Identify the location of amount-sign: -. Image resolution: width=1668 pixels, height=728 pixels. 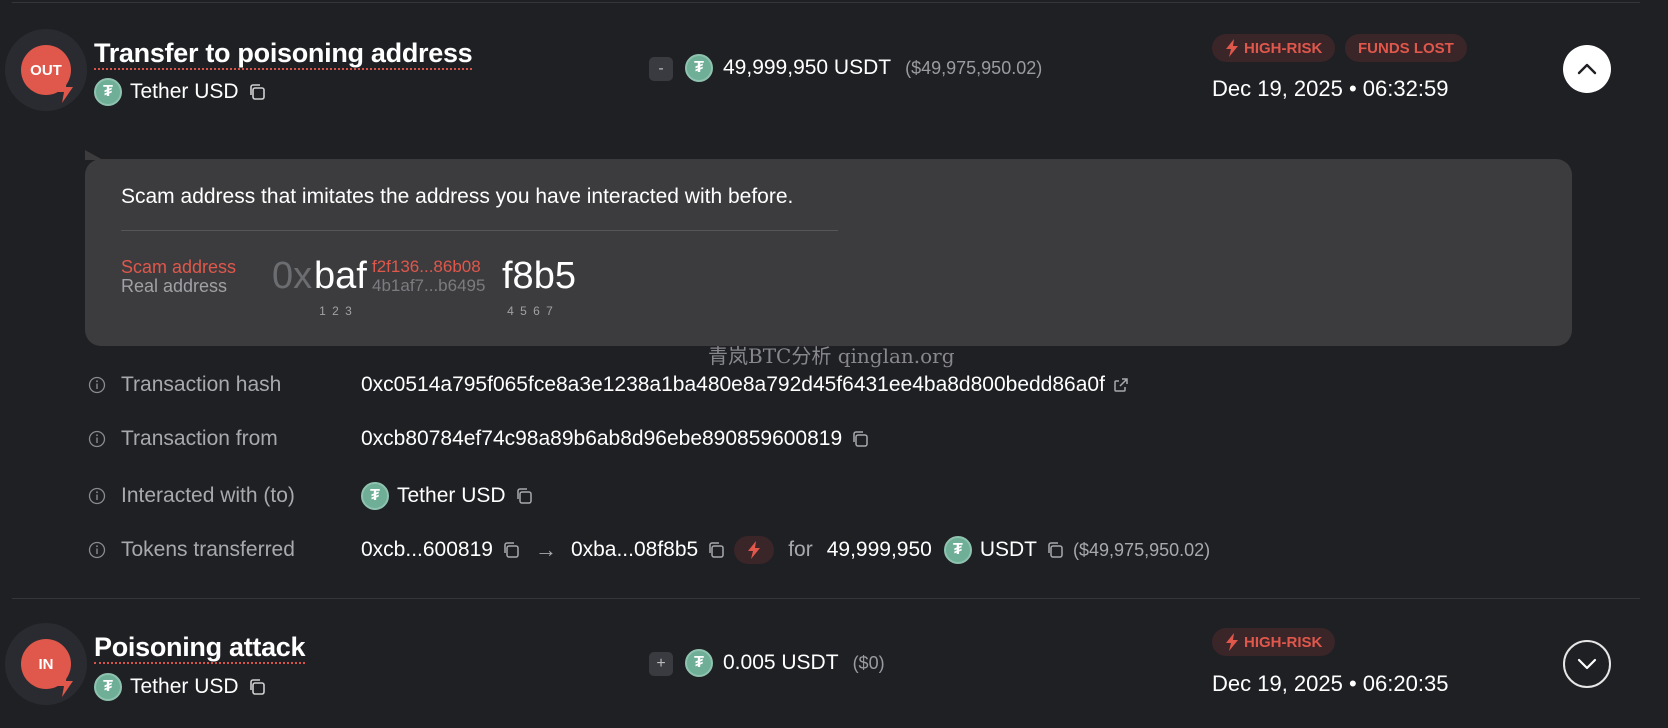
(661, 69).